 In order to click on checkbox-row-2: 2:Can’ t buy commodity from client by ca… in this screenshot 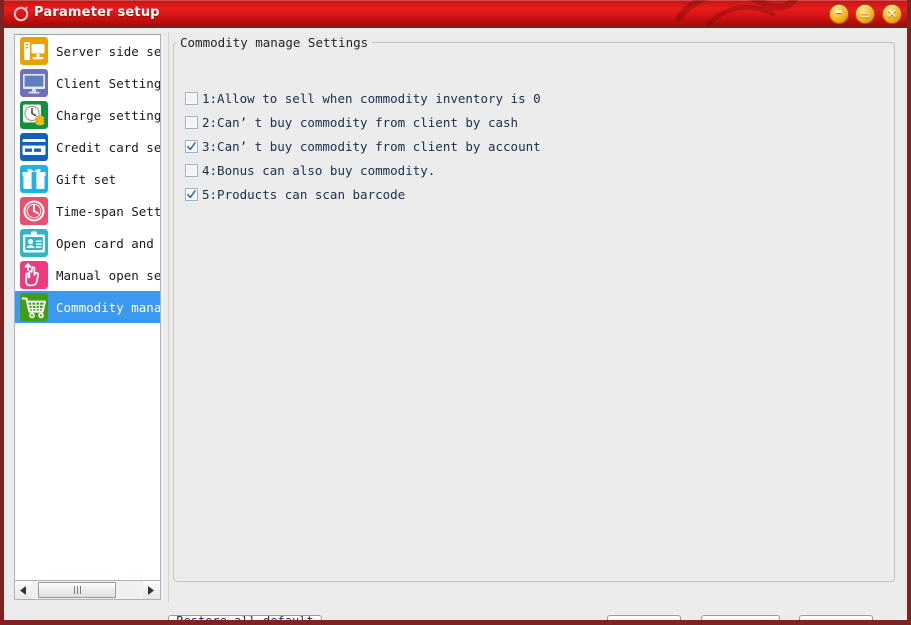, I will do `click(485, 122)`.